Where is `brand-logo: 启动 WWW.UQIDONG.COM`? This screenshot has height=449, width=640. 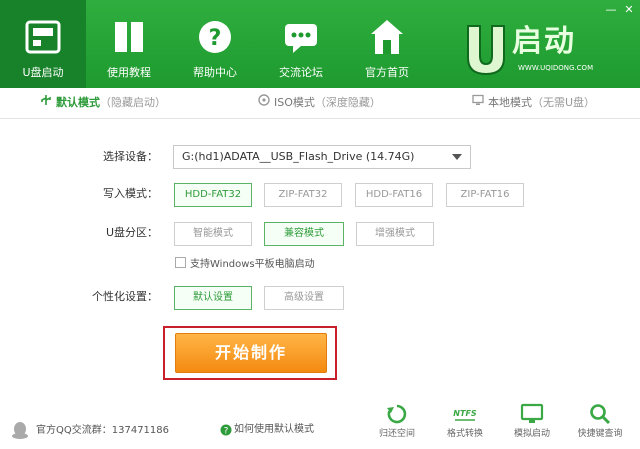 brand-logo: 启动 WWW.UQIDONG.COM is located at coordinates (537, 50).